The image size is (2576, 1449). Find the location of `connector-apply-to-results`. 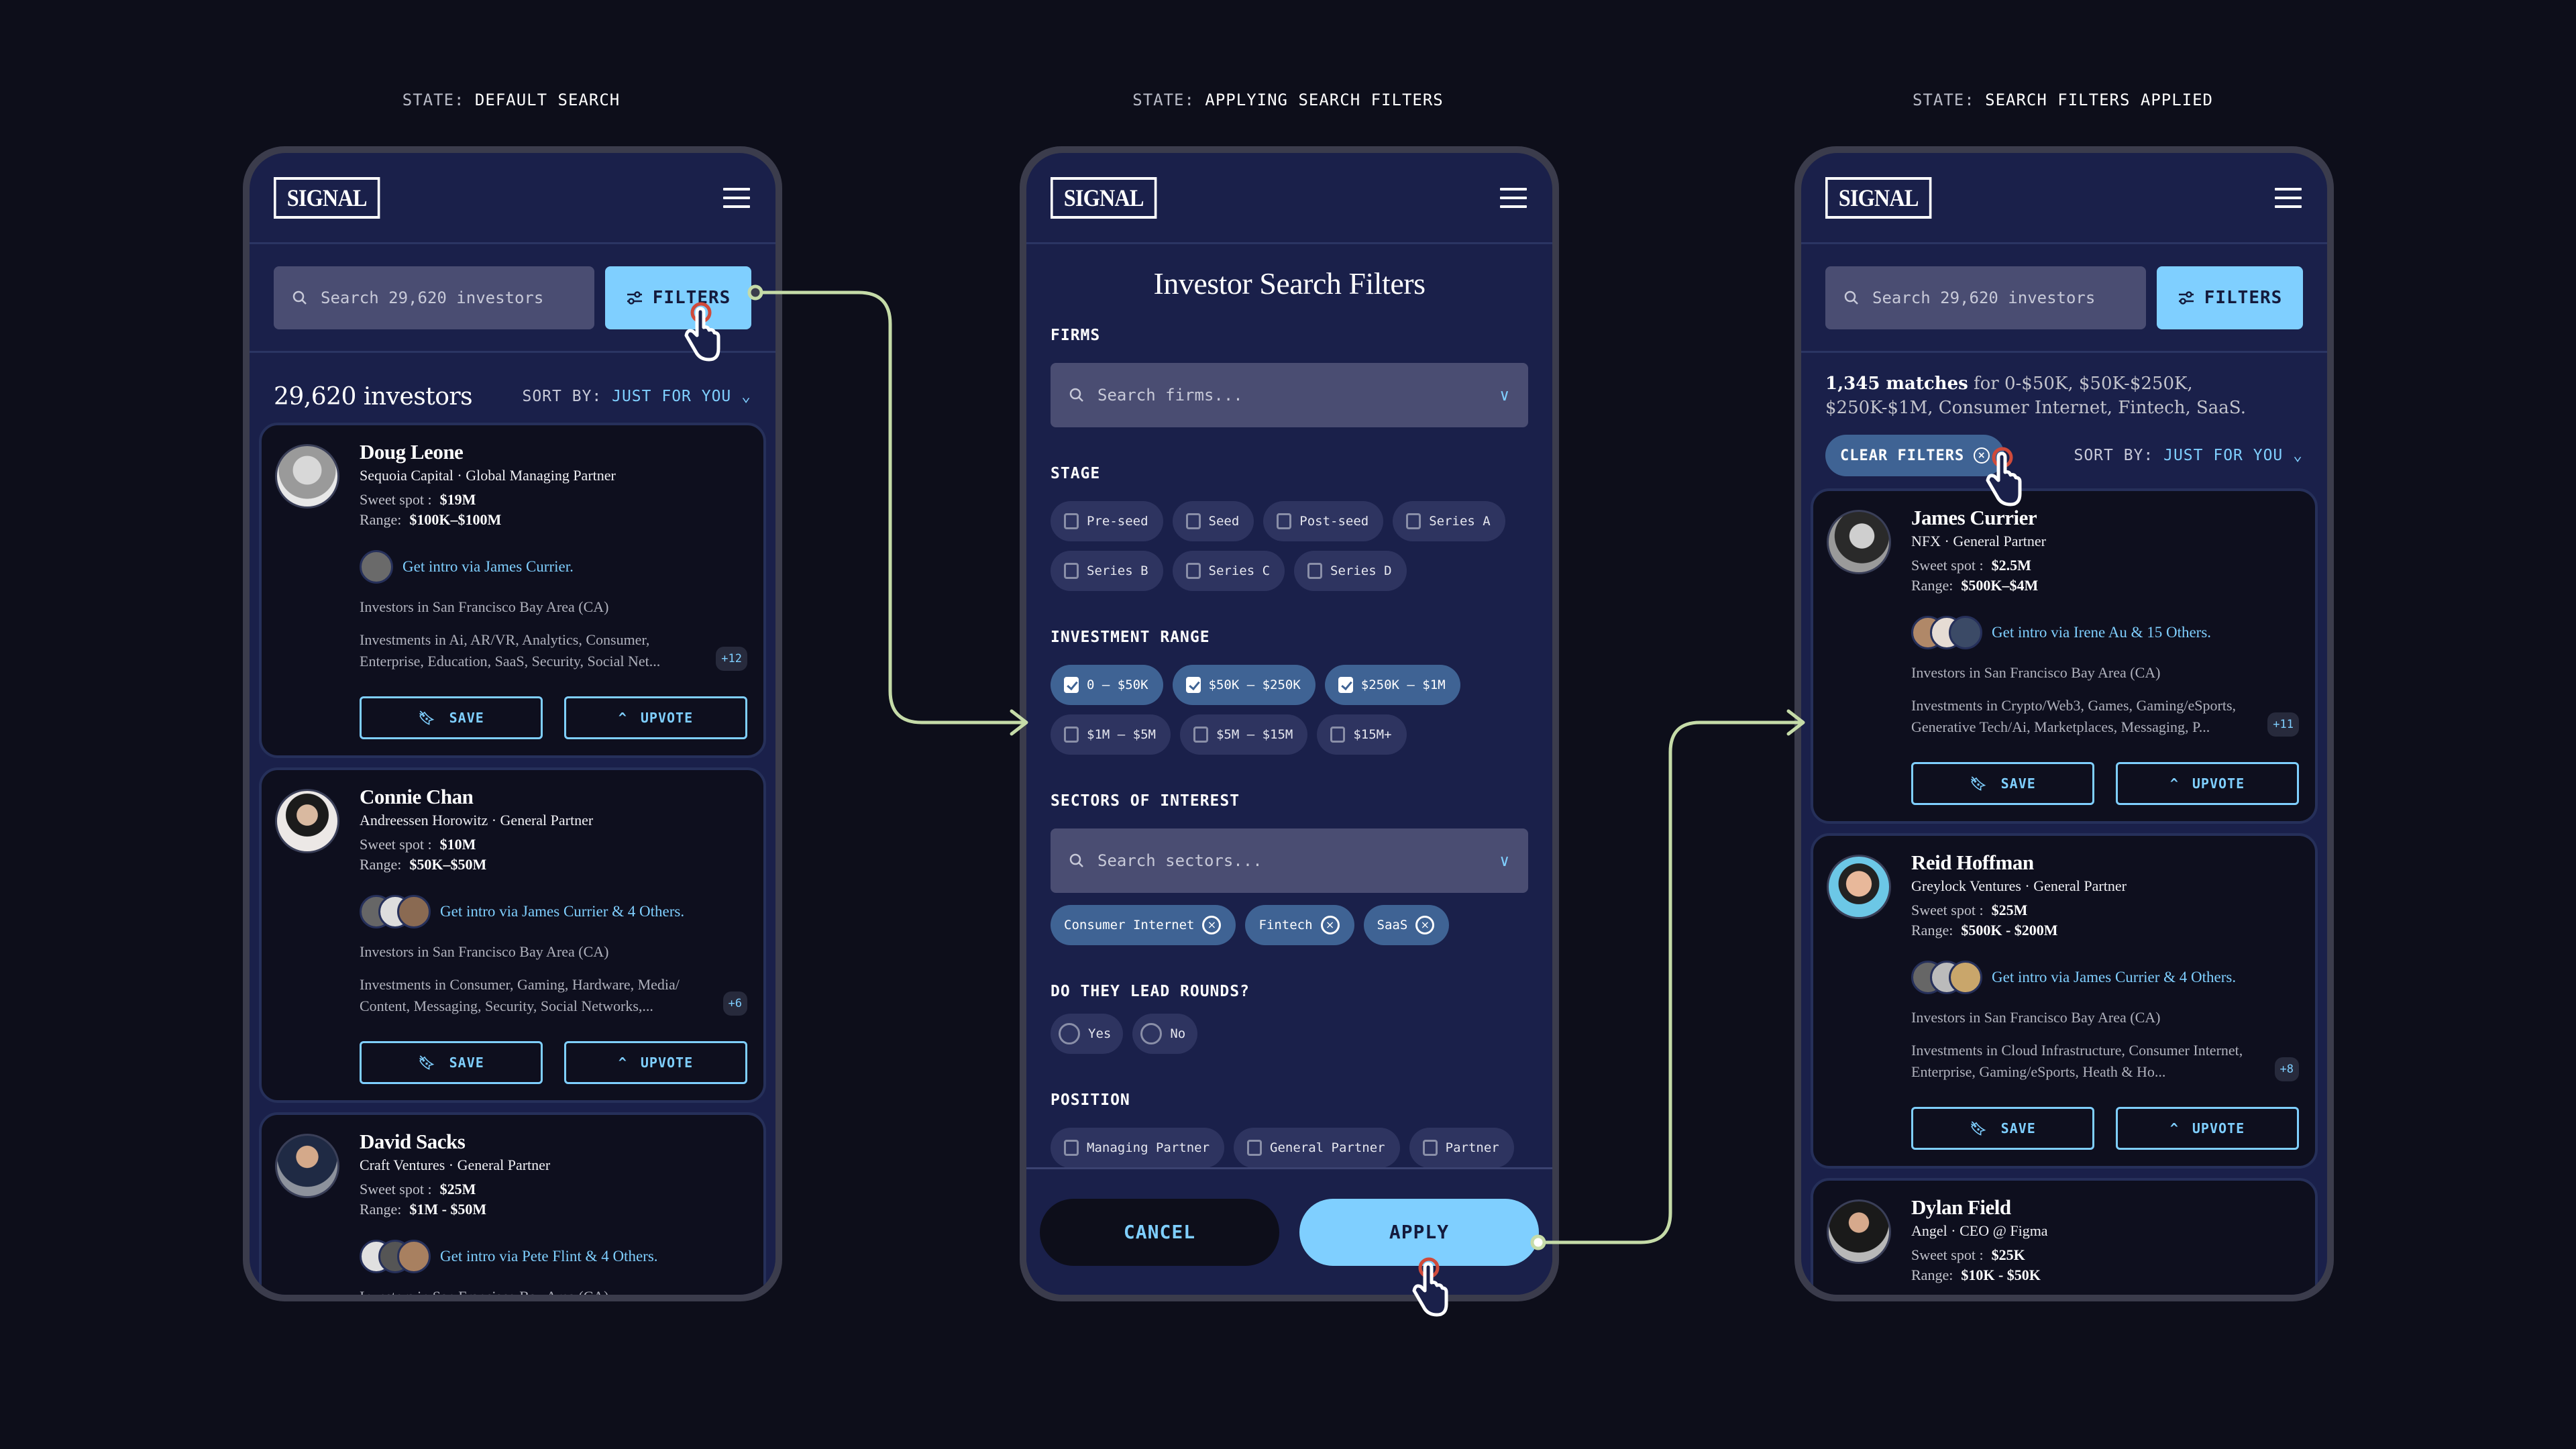

connector-apply-to-results is located at coordinates (1670, 982).